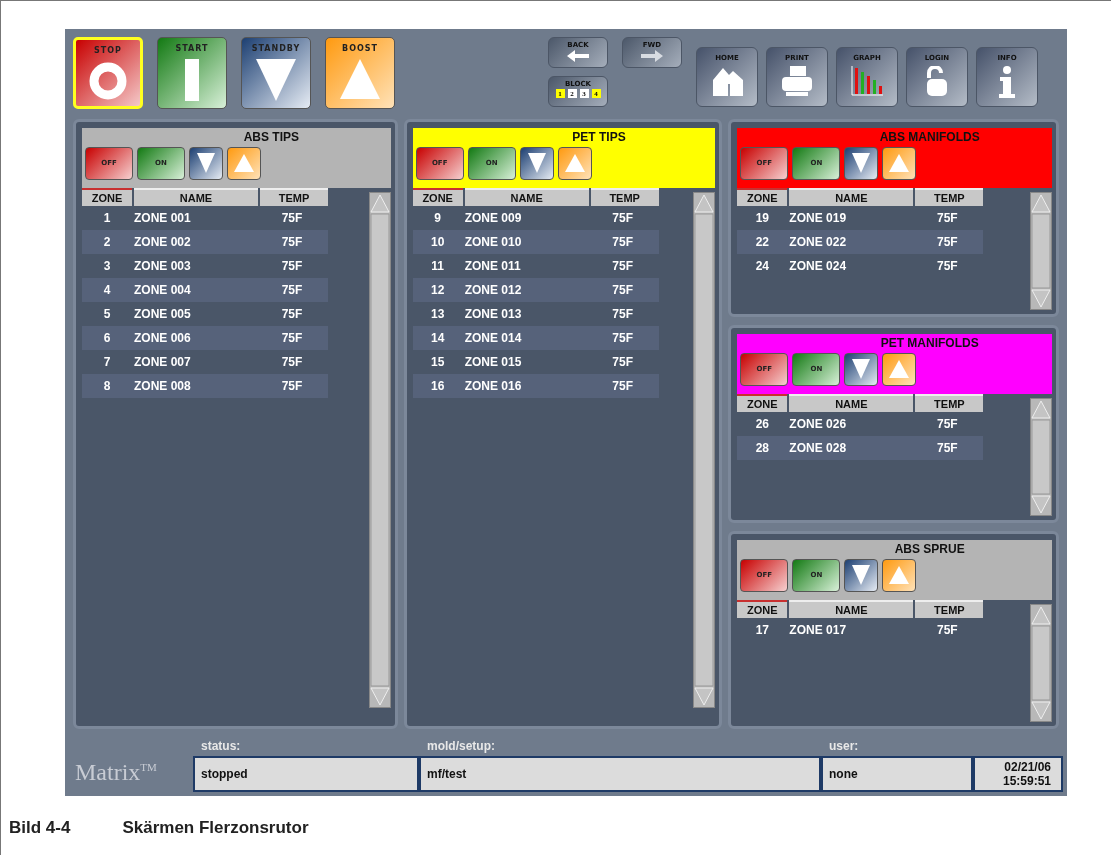  I want to click on field-label: status:, so click(221, 747).